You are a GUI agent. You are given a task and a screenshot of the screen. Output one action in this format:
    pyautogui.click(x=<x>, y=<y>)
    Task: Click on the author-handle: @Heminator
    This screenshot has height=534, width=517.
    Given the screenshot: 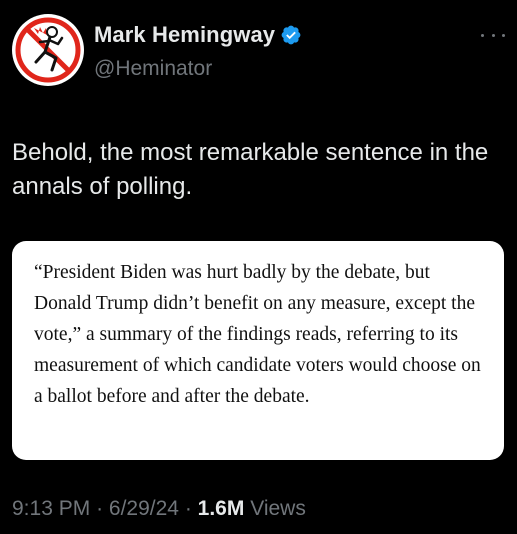 What is the action you would take?
    pyautogui.click(x=153, y=69)
    